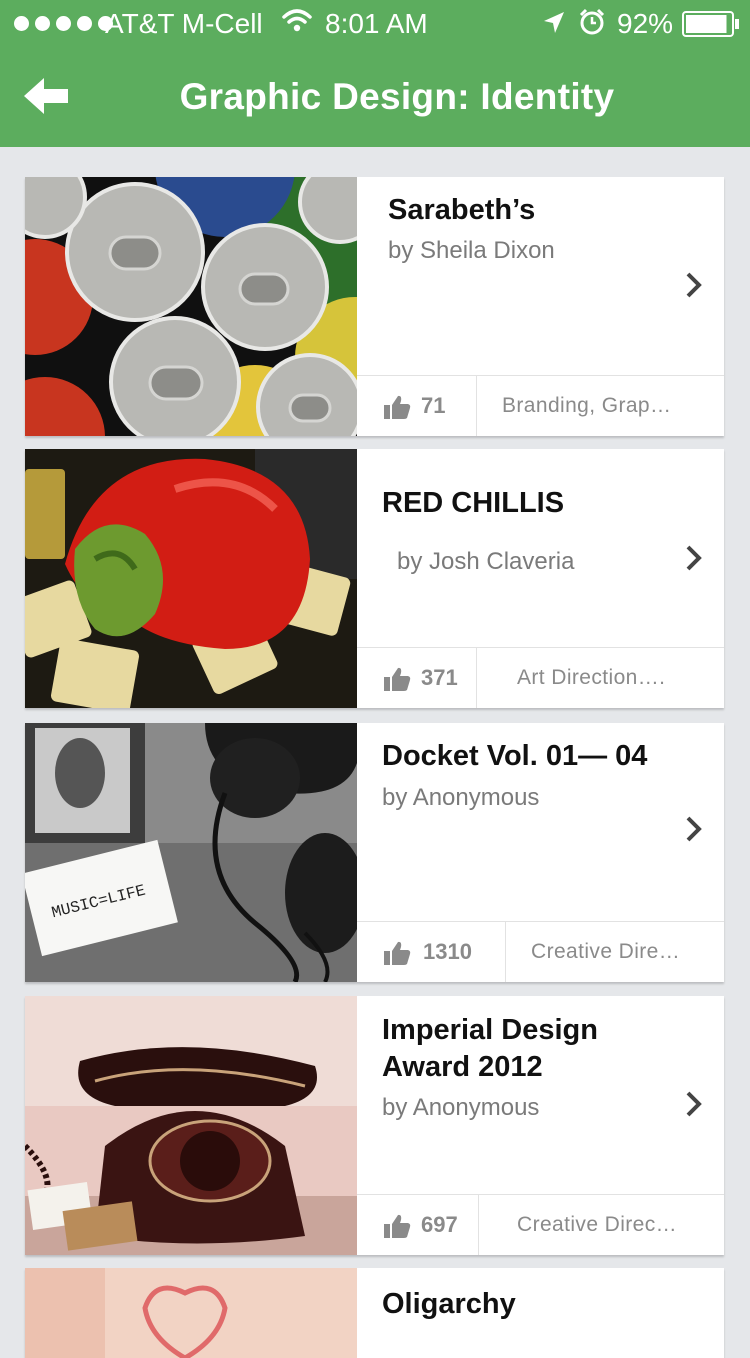 This screenshot has width=750, height=1358. Describe the element at coordinates (554, 27) in the screenshot. I see `location-arrow-icon` at that location.